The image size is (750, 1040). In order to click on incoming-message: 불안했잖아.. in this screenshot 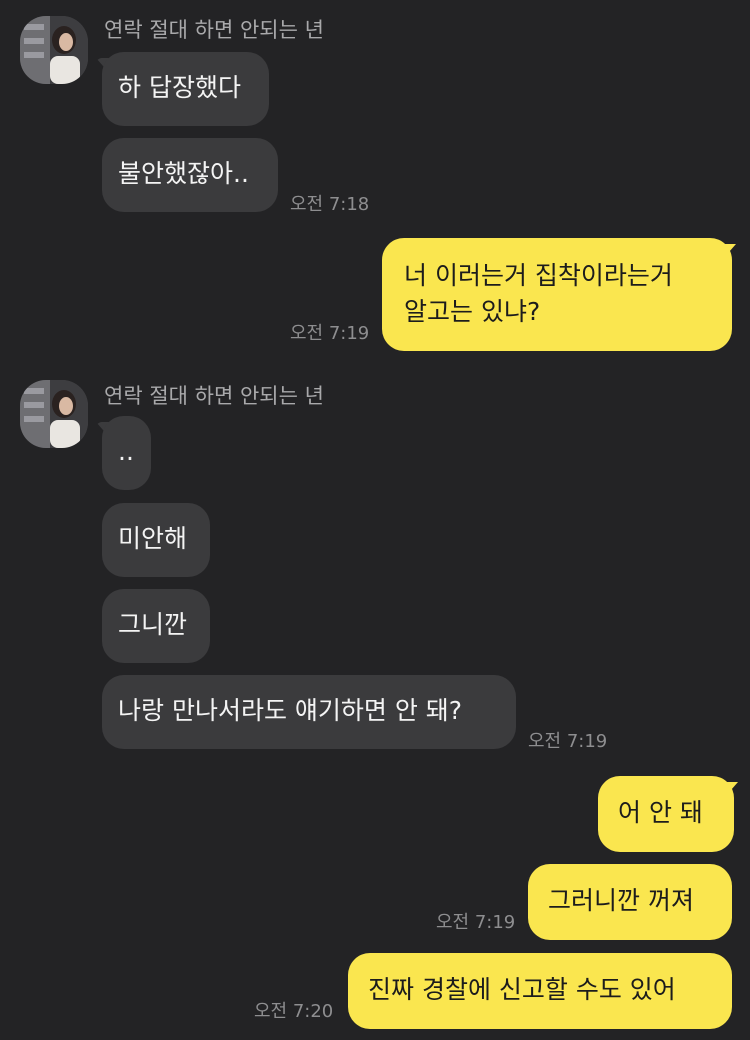, I will do `click(190, 175)`.